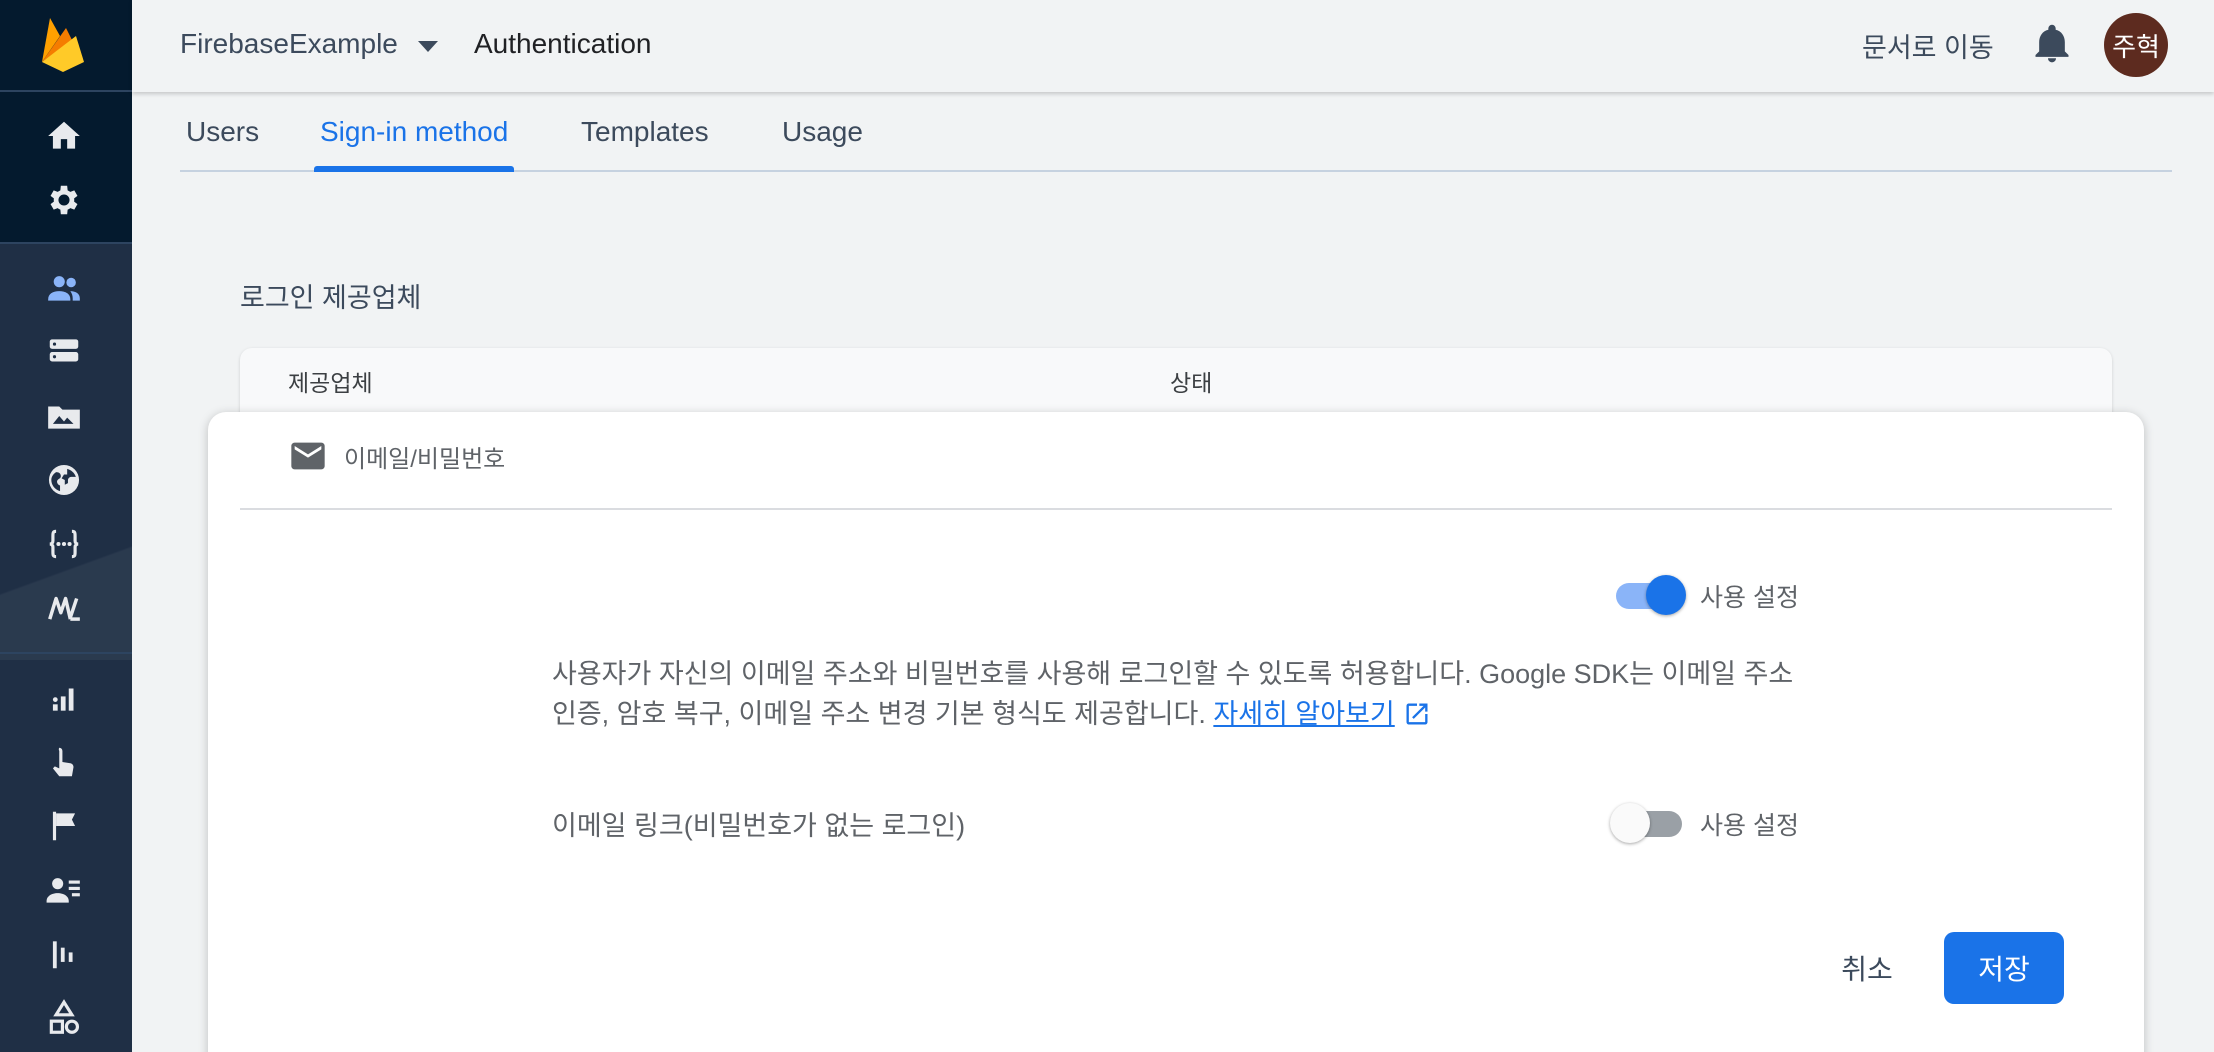  What do you see at coordinates (563, 43) in the screenshot?
I see `page-title: Authentication` at bounding box center [563, 43].